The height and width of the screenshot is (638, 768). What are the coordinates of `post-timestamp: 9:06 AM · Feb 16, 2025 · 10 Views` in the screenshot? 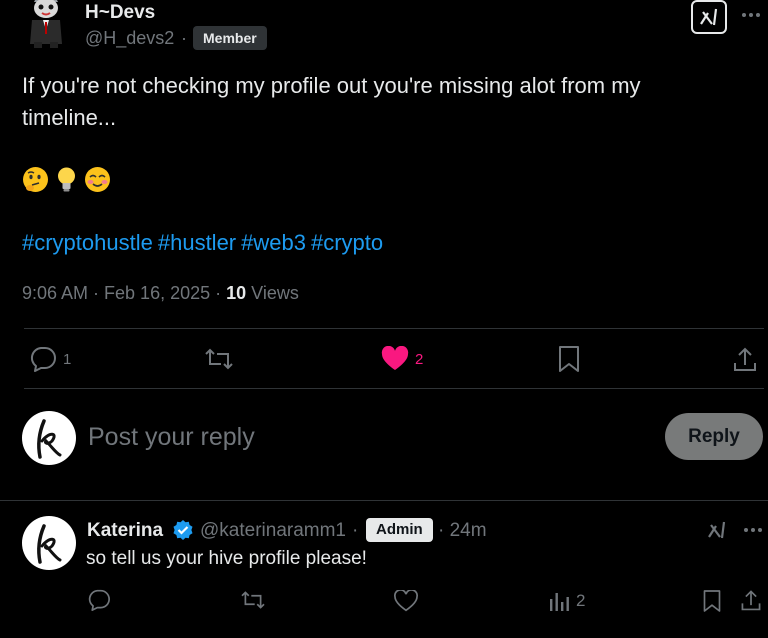 It's located at (160, 293).